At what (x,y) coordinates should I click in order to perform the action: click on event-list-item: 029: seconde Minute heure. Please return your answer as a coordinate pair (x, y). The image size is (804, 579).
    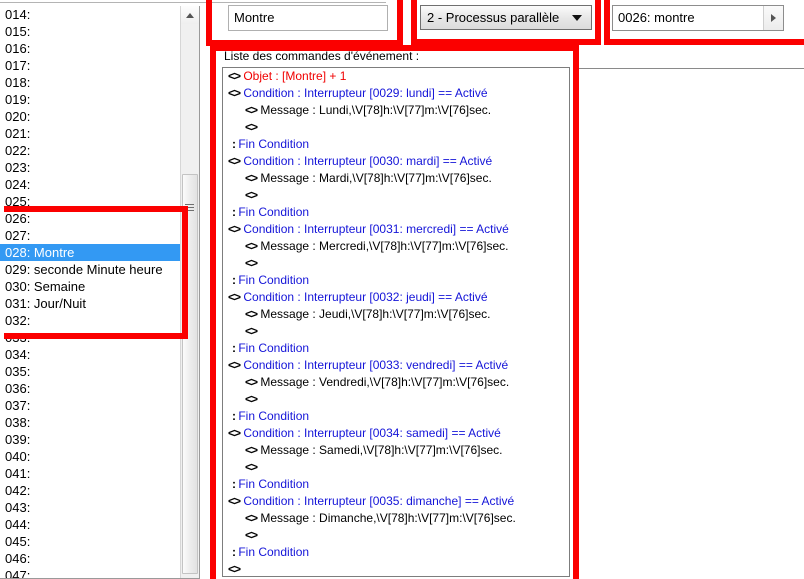
    Looking at the image, I should click on (90, 269).